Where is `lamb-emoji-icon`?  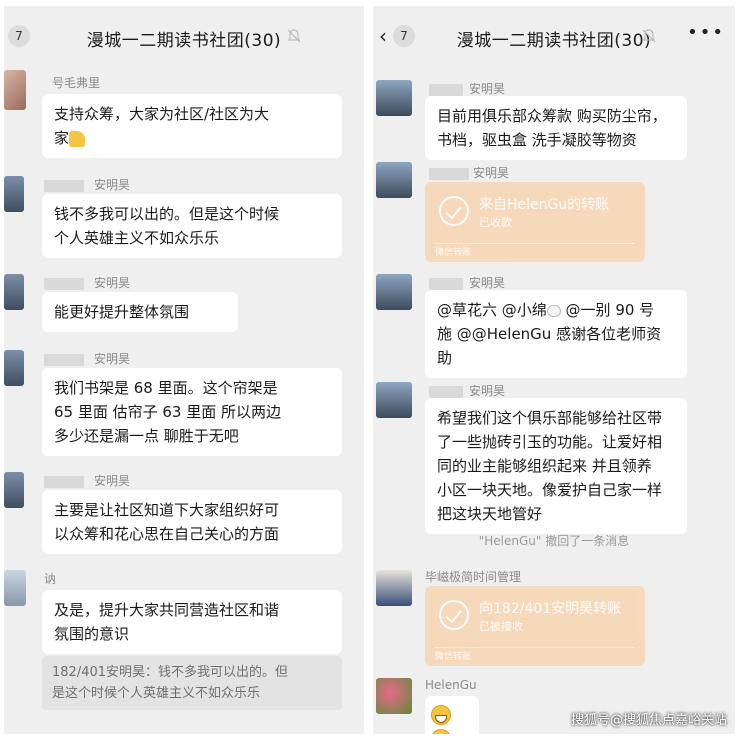
lamb-emoji-icon is located at coordinates (553, 310).